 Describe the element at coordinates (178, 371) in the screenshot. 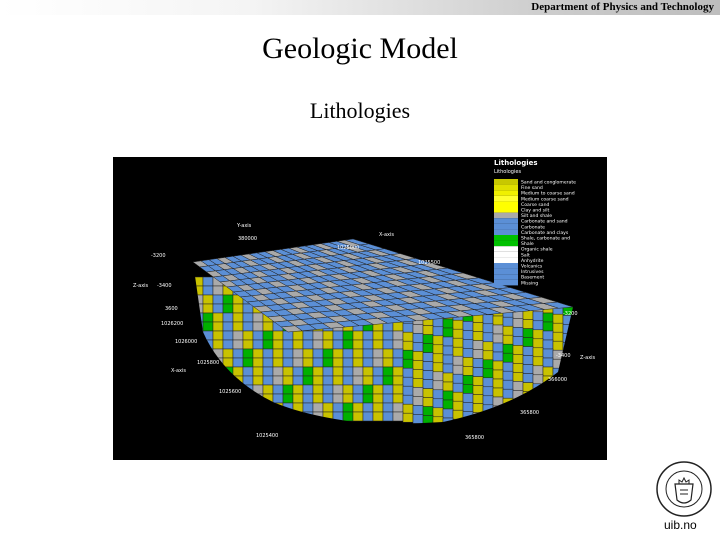

I see `x-axis-label-left: X-axis` at that location.